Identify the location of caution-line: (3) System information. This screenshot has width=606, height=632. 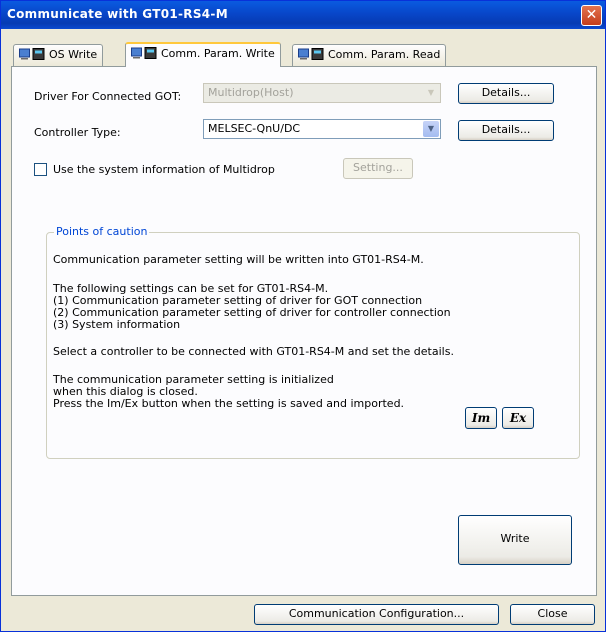
(117, 324).